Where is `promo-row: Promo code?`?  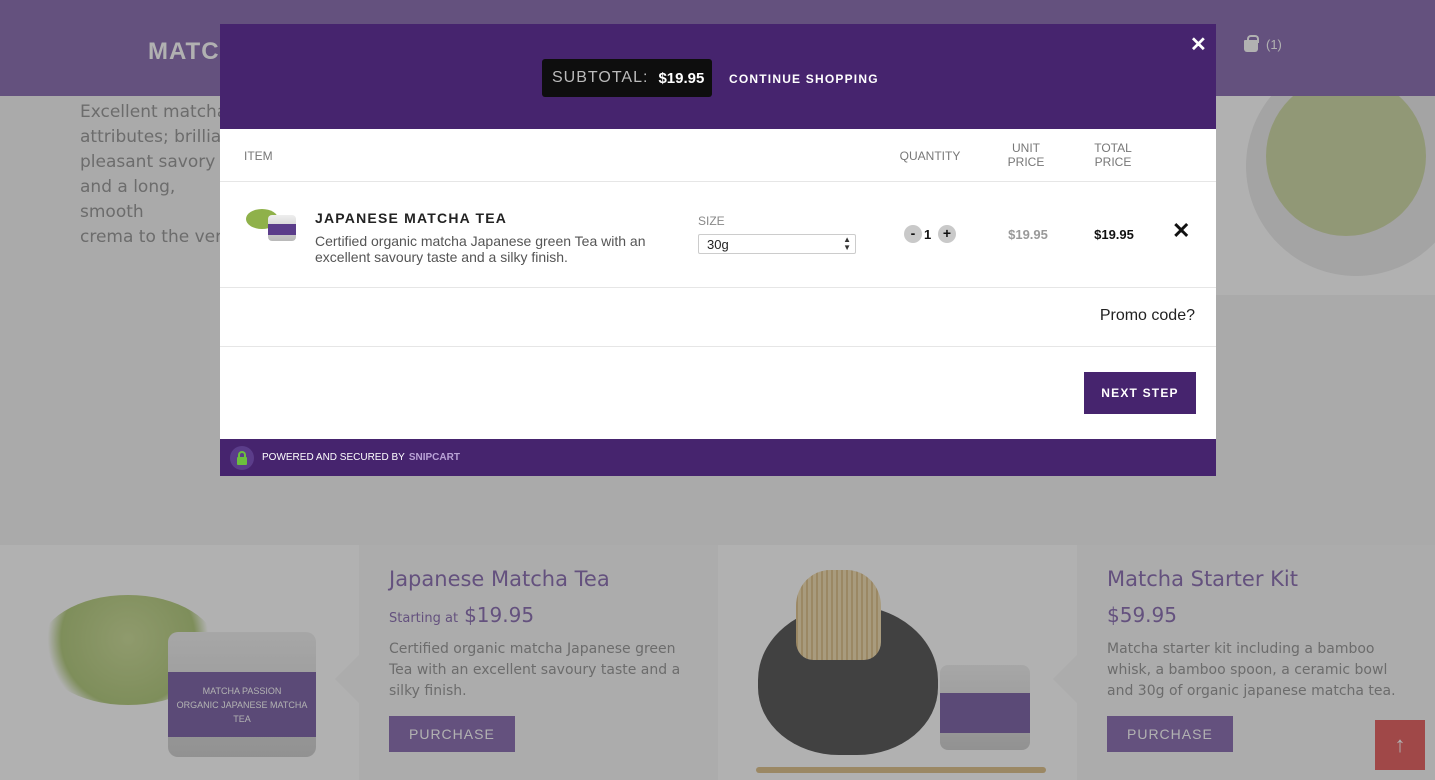 promo-row: Promo code? is located at coordinates (718, 317).